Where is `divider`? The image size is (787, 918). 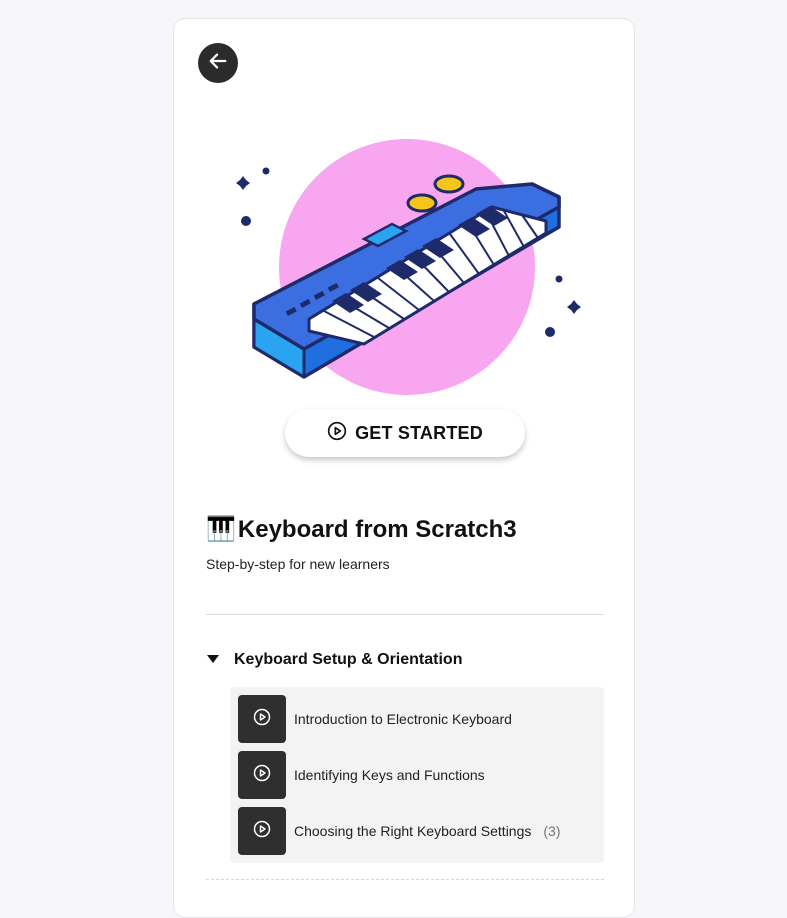
divider is located at coordinates (405, 614).